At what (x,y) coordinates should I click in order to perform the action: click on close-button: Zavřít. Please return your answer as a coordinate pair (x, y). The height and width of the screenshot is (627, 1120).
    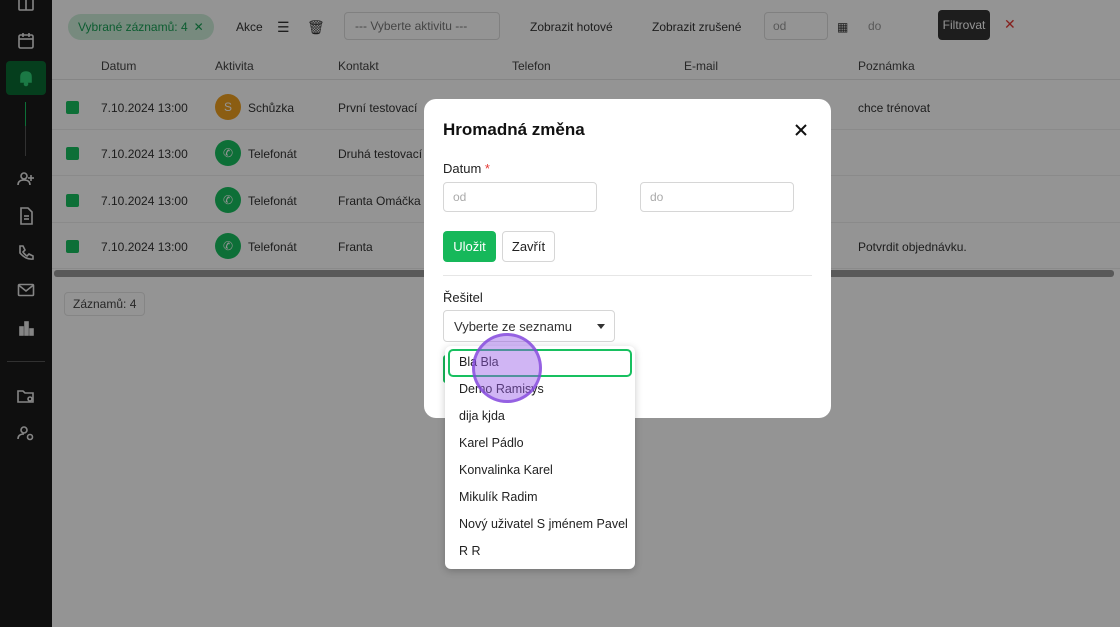
    Looking at the image, I should click on (528, 246).